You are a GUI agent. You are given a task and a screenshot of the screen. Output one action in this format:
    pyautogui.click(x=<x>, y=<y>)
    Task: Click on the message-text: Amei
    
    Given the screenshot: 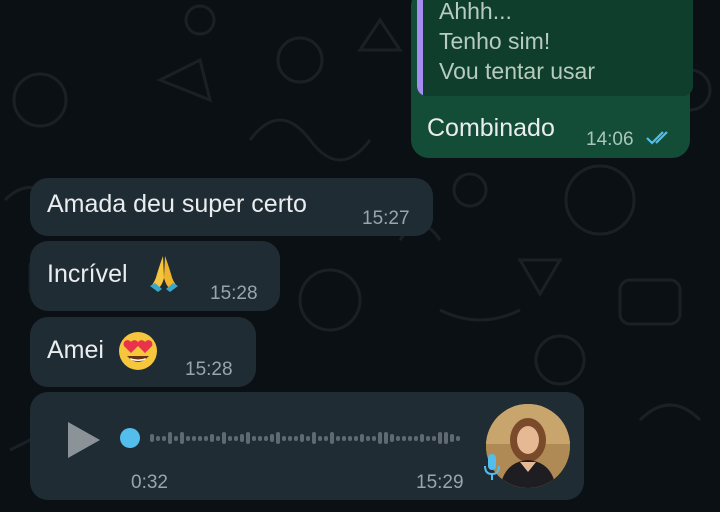 What is the action you would take?
    pyautogui.click(x=75, y=350)
    